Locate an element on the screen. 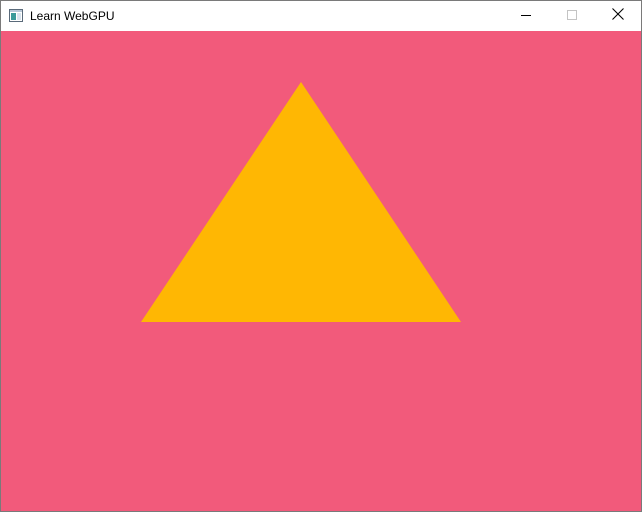  app-window-icon is located at coordinates (16, 15).